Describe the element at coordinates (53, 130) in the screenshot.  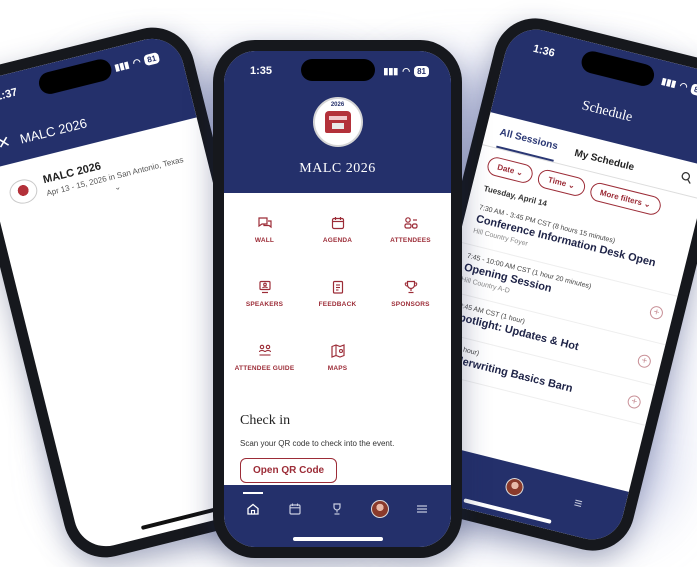
I see `header-title: MALC 2026` at that location.